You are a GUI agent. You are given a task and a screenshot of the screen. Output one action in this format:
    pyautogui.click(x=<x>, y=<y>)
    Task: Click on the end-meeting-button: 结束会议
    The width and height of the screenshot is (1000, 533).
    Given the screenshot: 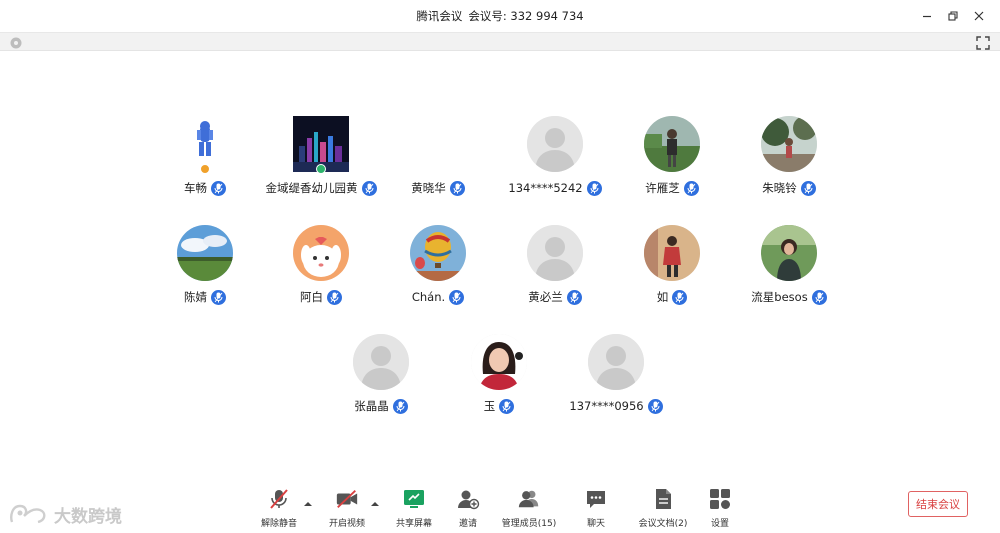 What is the action you would take?
    pyautogui.click(x=938, y=504)
    